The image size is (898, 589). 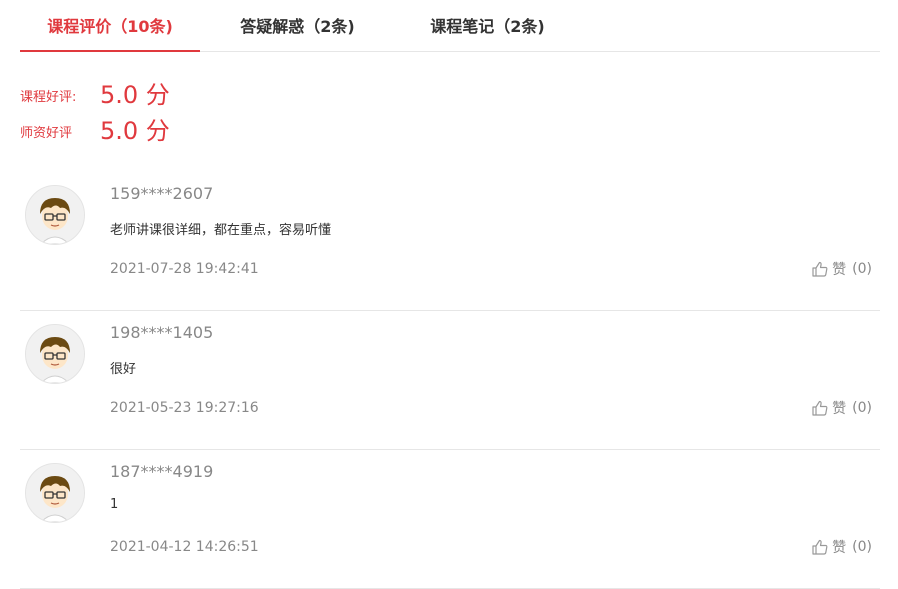 What do you see at coordinates (184, 408) in the screenshot?
I see `comment-timestamp: 2021-05-23 19:27:16` at bounding box center [184, 408].